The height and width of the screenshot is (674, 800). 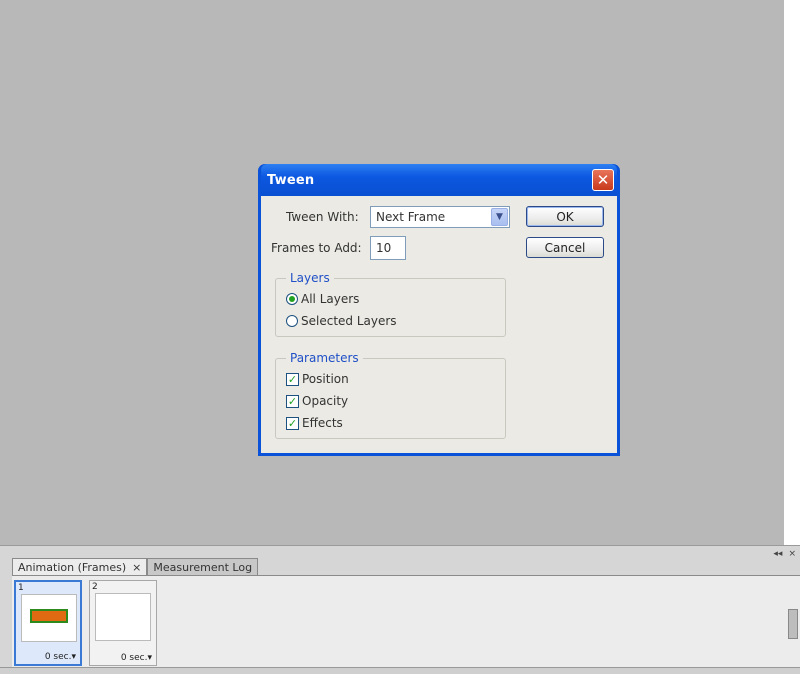 I want to click on tween-with-select: Next Frame ▼, so click(x=440, y=217).